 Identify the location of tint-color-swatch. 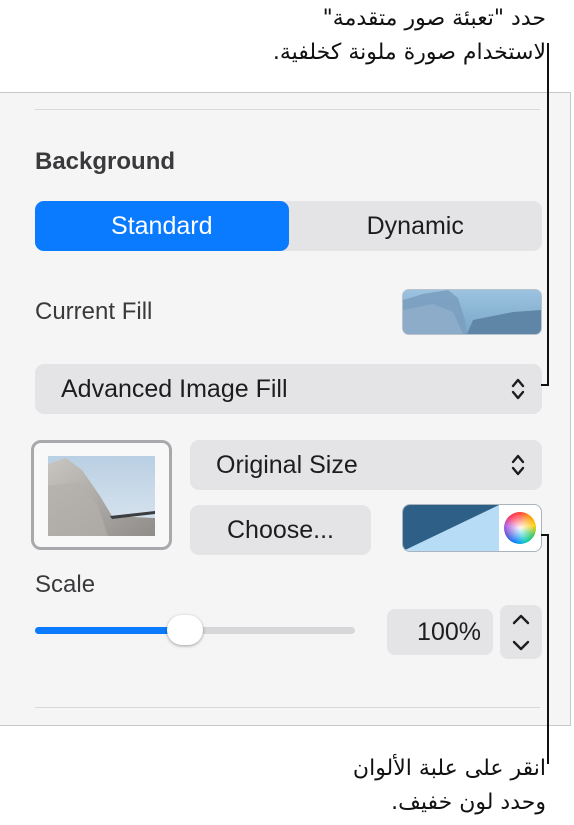
(451, 528).